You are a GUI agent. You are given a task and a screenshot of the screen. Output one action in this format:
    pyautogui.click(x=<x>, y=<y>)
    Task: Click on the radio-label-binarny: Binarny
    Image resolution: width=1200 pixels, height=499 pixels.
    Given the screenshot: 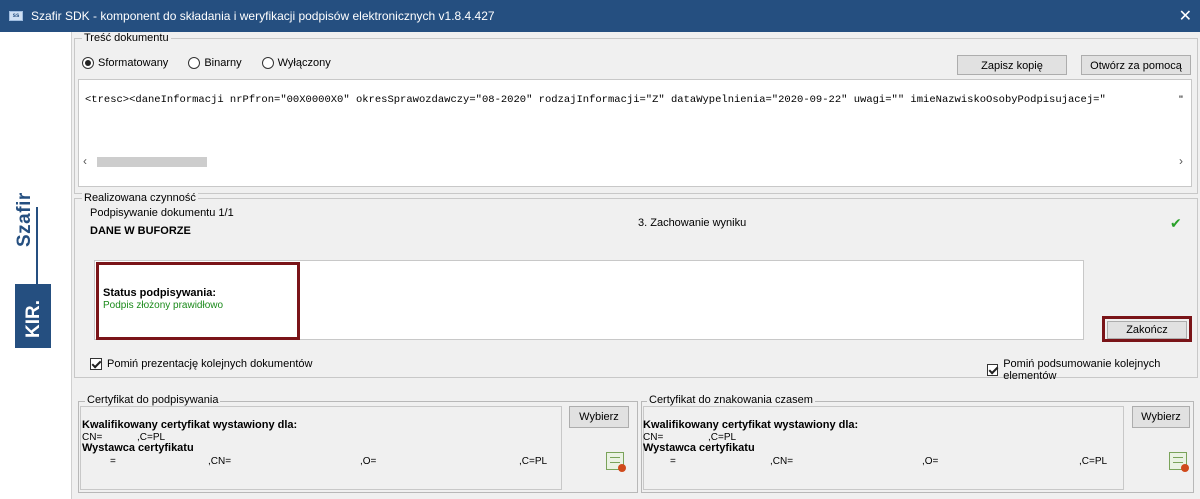 What is the action you would take?
    pyautogui.click(x=223, y=63)
    